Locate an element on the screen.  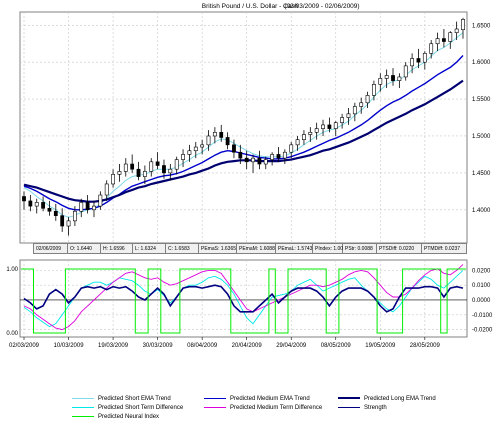
indicator-right-tick-label: -0.0100 is located at coordinates (482, 316).